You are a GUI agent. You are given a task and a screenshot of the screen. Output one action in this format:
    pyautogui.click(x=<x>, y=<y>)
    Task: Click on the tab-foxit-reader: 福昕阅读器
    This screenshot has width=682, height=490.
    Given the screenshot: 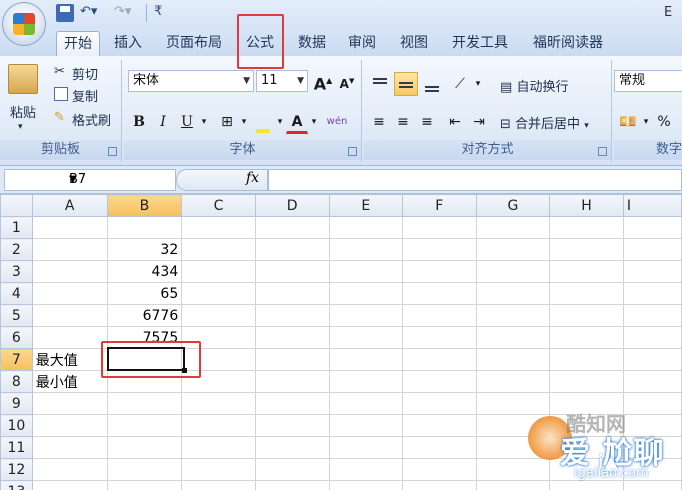 What is the action you would take?
    pyautogui.click(x=568, y=43)
    